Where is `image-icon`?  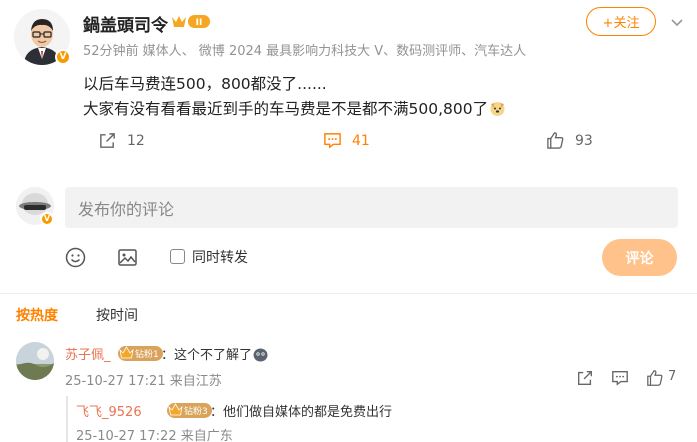 image-icon is located at coordinates (127, 257).